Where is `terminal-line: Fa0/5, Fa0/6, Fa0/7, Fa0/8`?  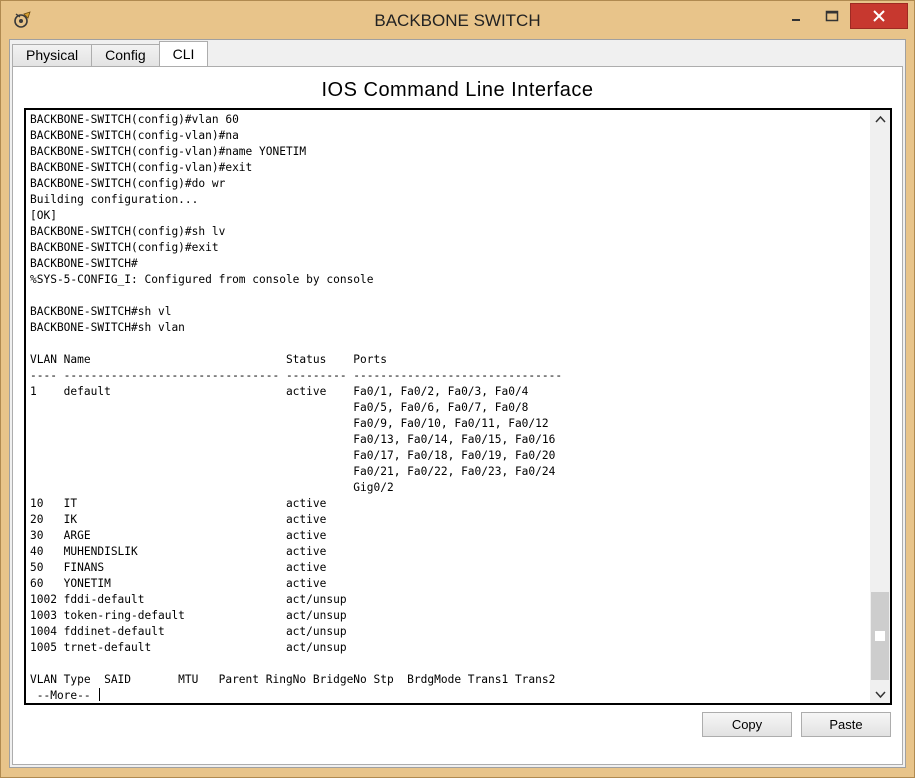 terminal-line: Fa0/5, Fa0/6, Fa0/7, Fa0/8 is located at coordinates (279, 407).